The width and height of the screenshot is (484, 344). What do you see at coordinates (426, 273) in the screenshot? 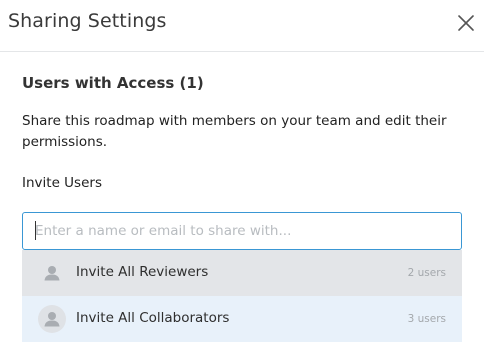
I see `option-user-count: 2 users` at bounding box center [426, 273].